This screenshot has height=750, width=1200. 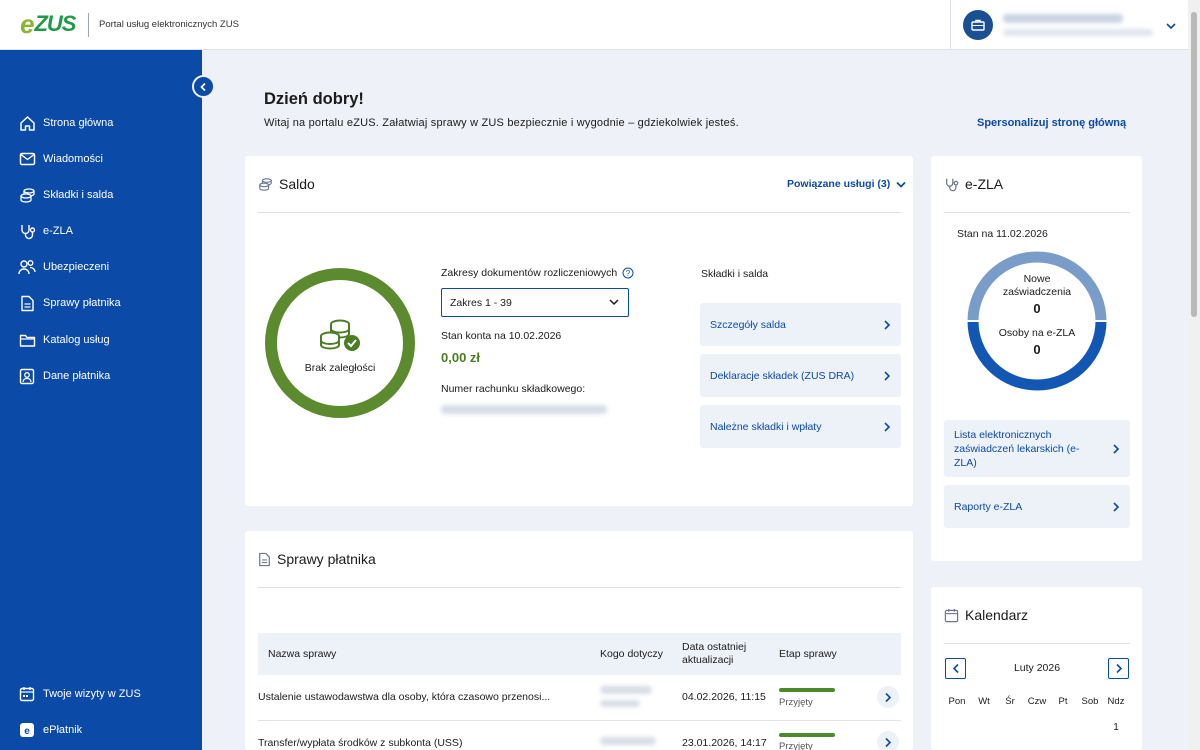 I want to click on sidebar-item-messages: Wiadomości, so click(x=60, y=159).